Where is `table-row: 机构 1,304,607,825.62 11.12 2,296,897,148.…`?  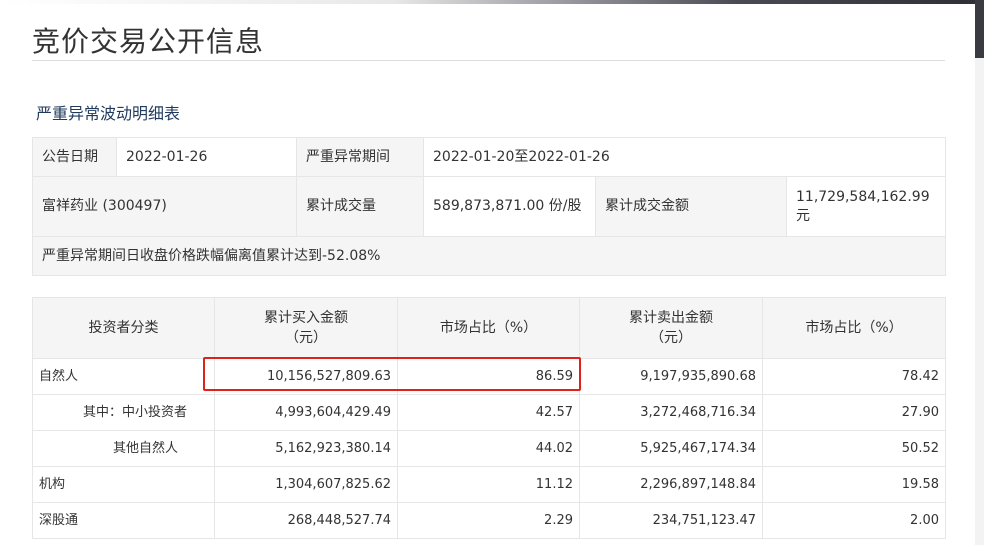 table-row: 机构 1,304,607,825.62 11.12 2,296,897,148.… is located at coordinates (489, 484).